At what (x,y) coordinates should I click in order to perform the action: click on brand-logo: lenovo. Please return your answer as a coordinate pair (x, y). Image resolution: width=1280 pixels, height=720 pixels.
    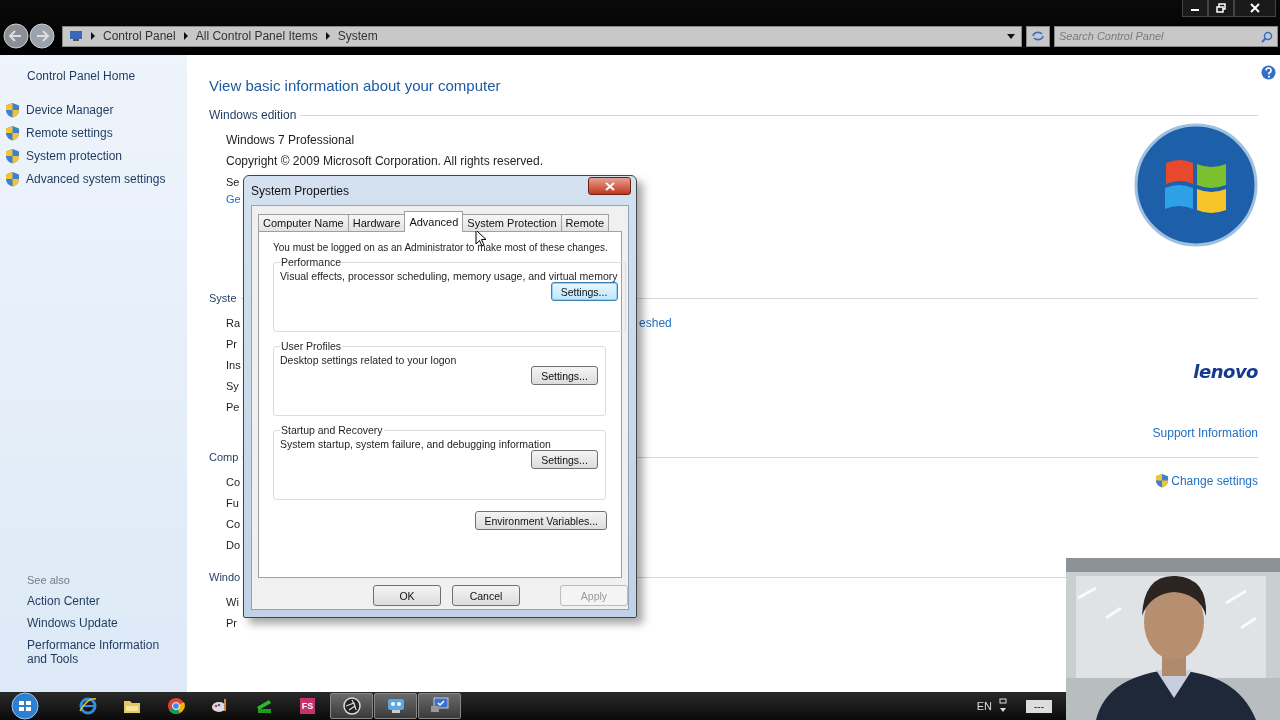
    Looking at the image, I should click on (1225, 371).